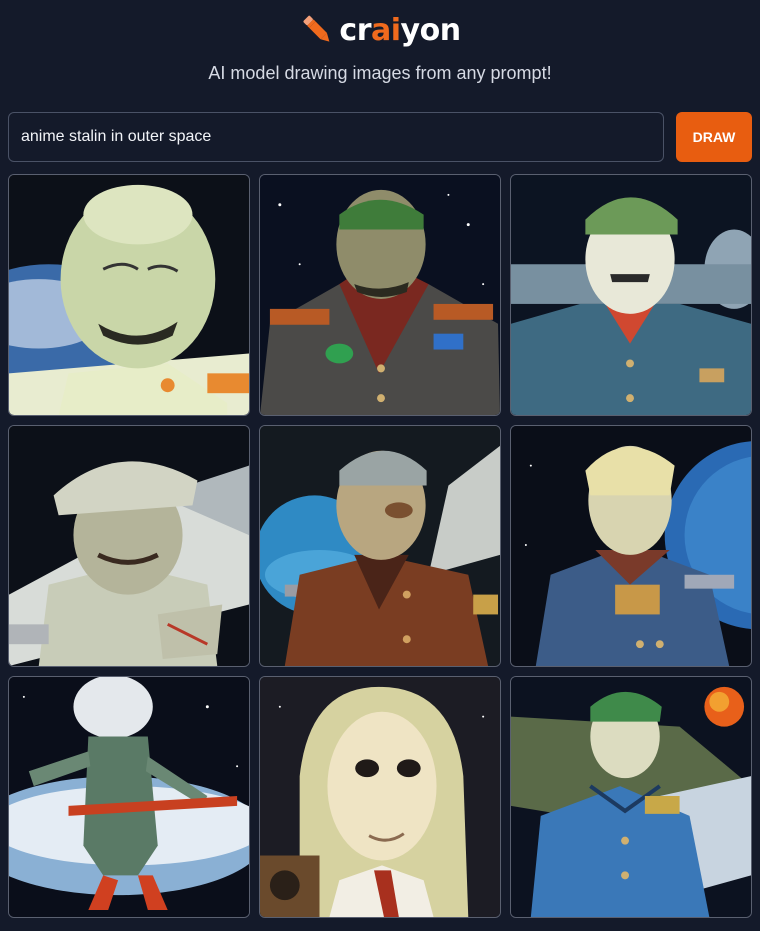  I want to click on tagline: AI model drawing images from any prompt!, so click(380, 73).